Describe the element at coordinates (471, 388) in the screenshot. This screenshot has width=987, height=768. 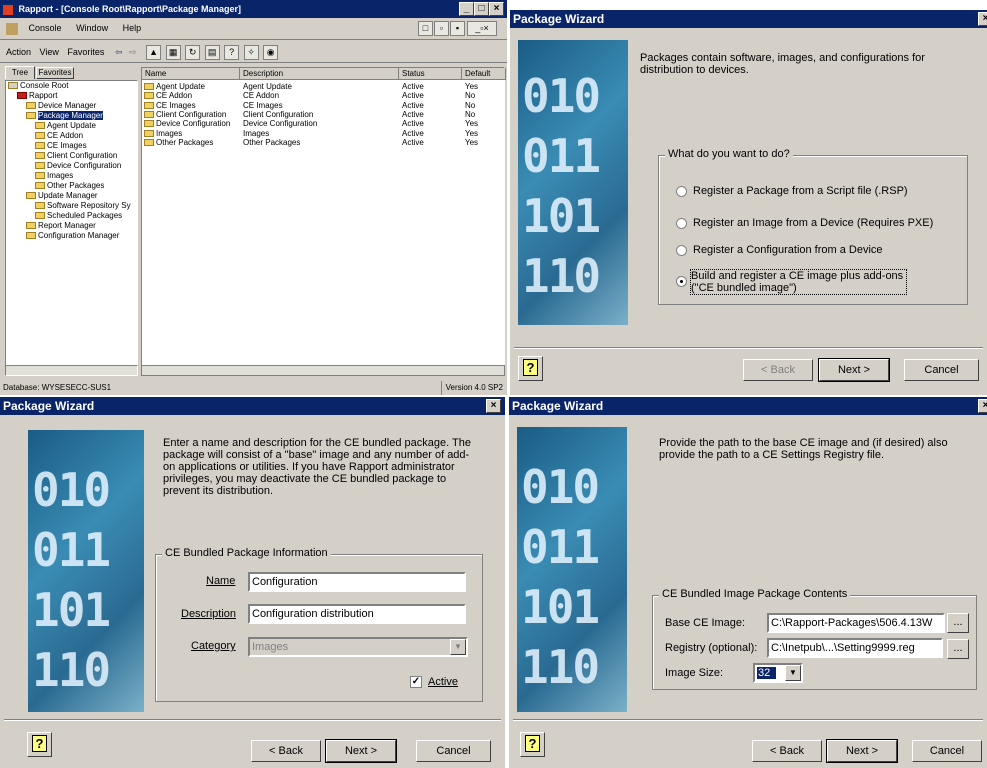
I see `status-version: Version 4.0 SP2` at that location.